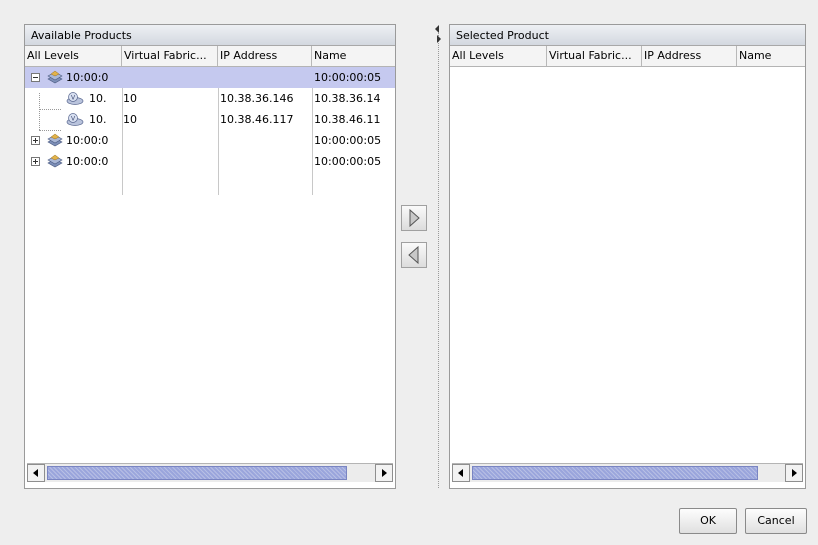  I want to click on splitter, so click(438, 258).